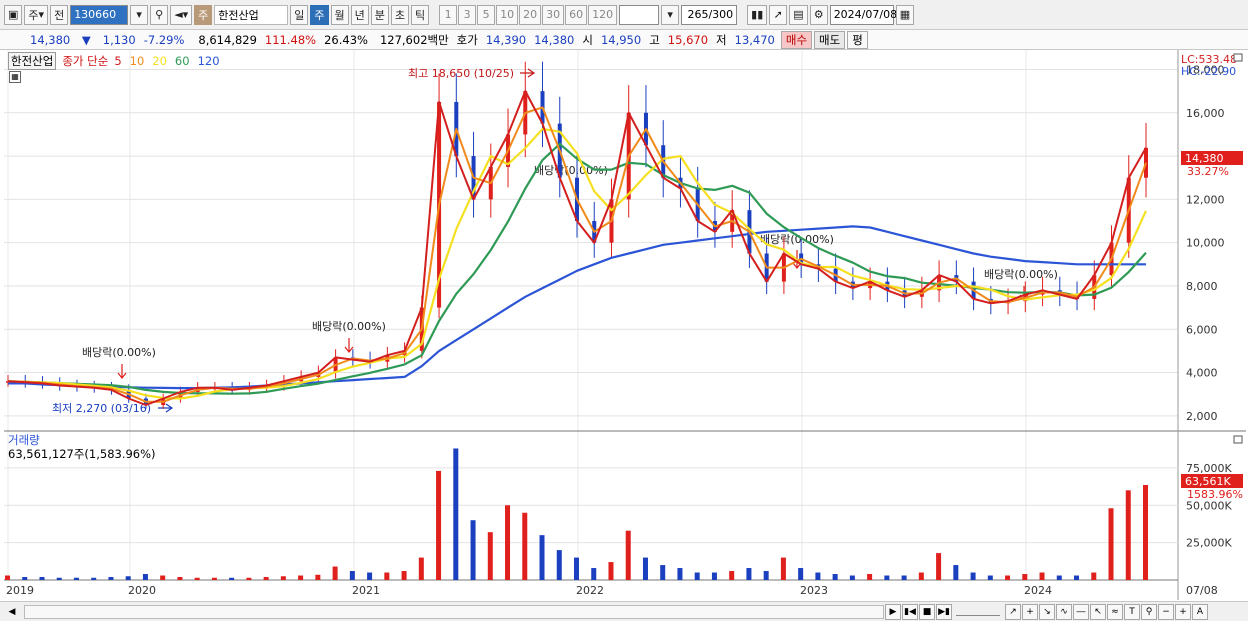 The height and width of the screenshot is (621, 1248). What do you see at coordinates (164, 39) in the screenshot?
I see `quote-change-pct: -7.29%` at bounding box center [164, 39].